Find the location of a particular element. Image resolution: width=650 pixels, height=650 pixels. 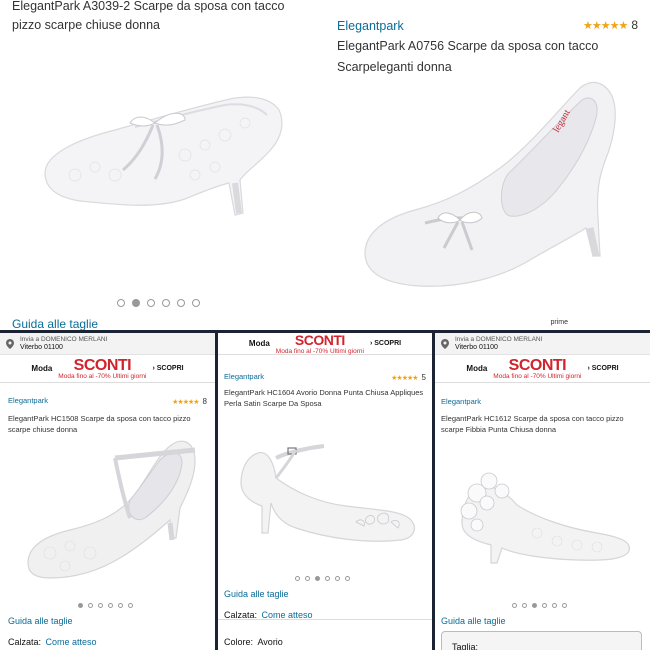

shoe-image-hc1508 is located at coordinates (112, 510).